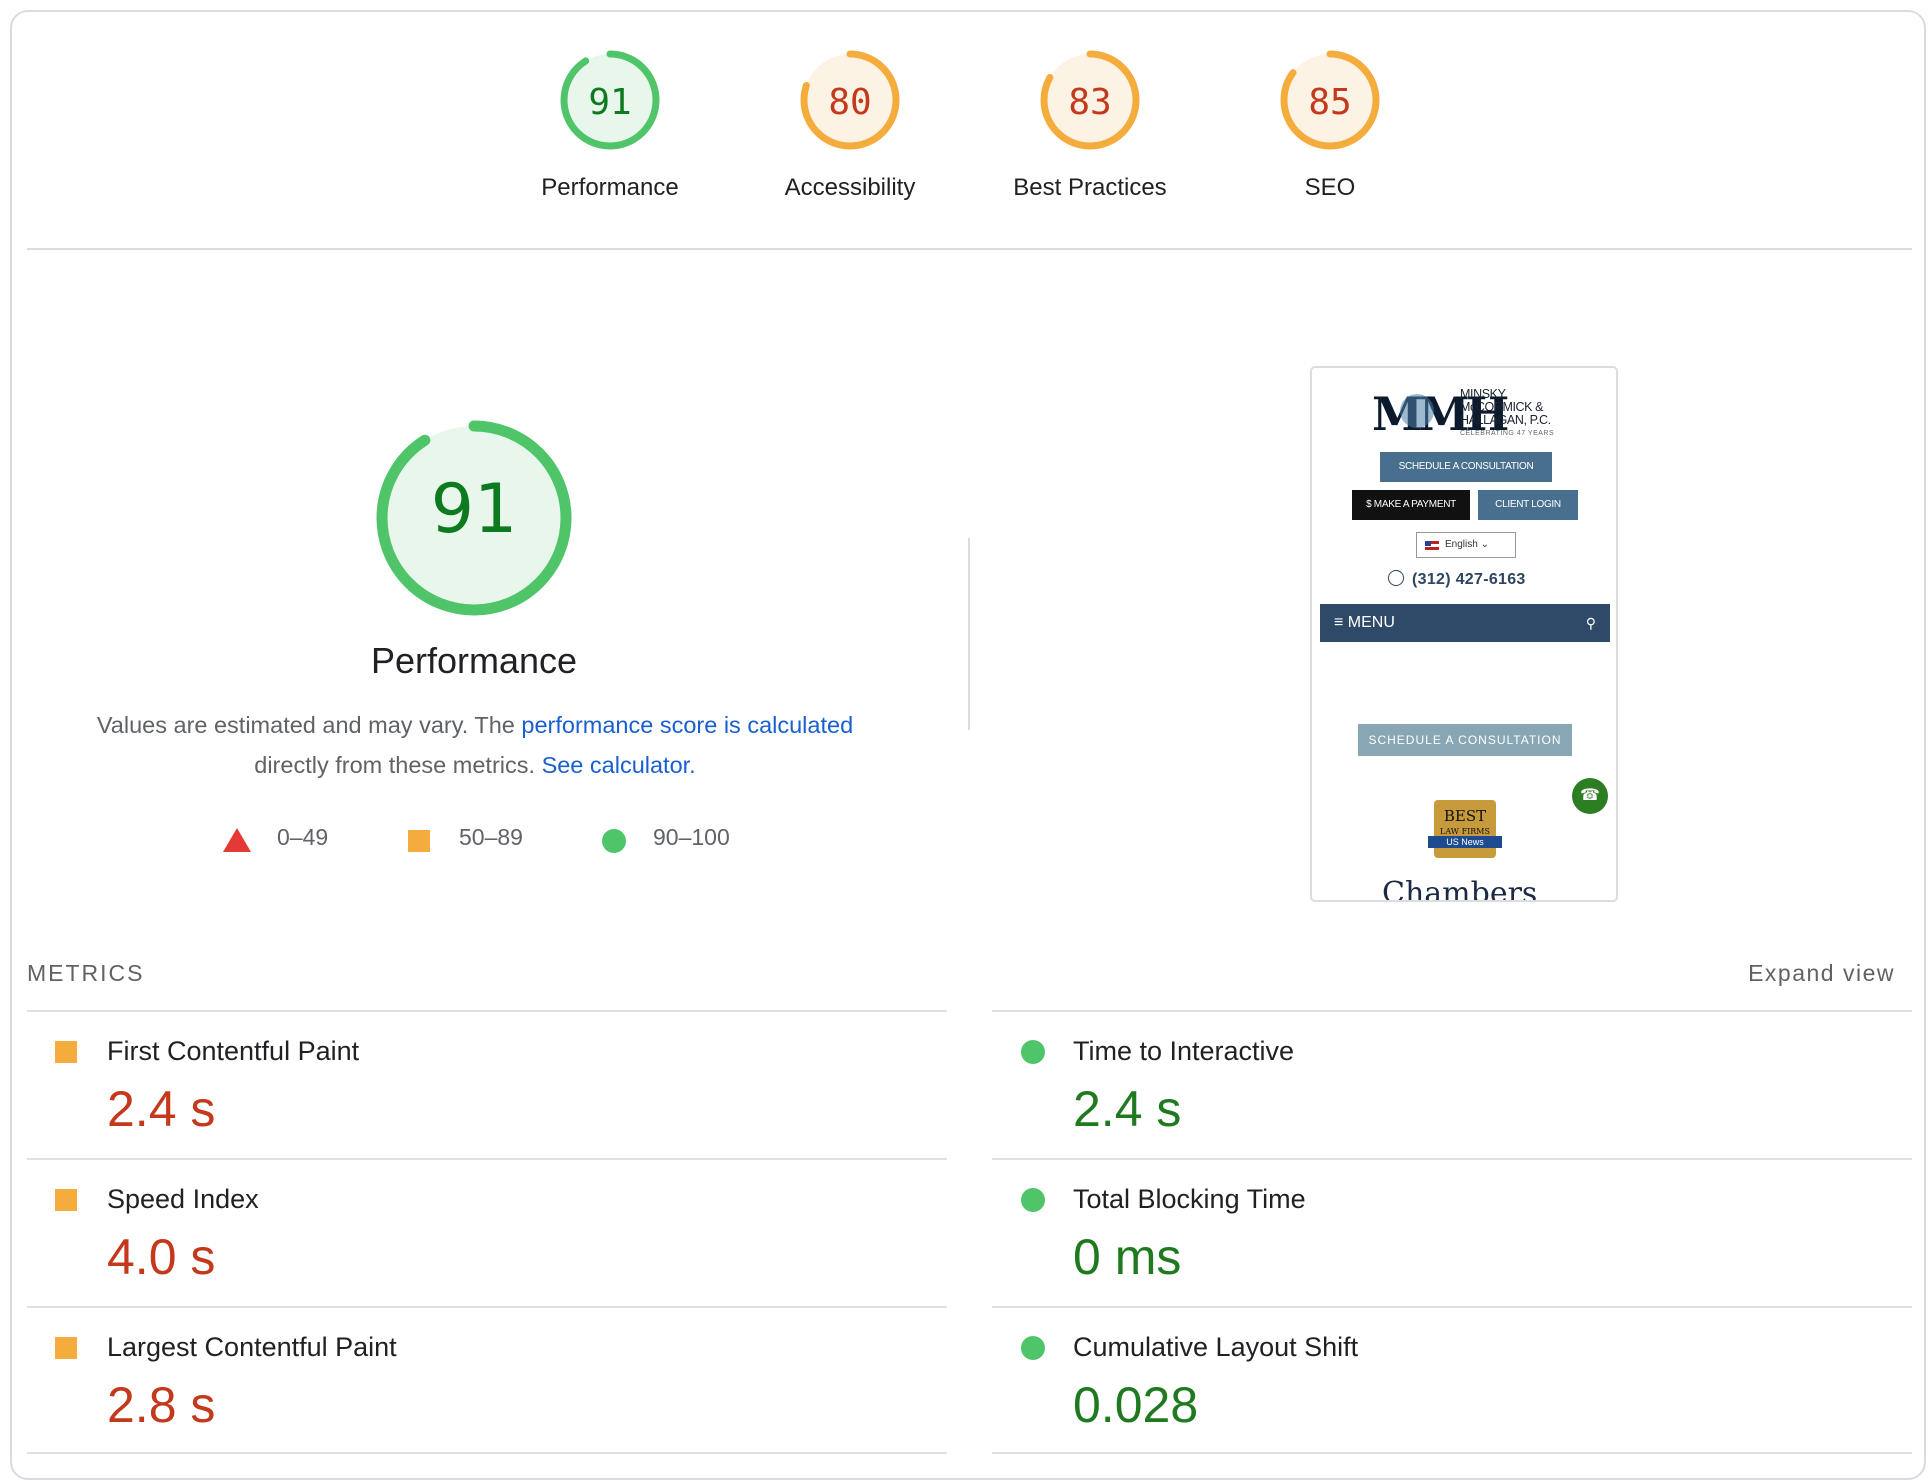 Image resolution: width=1930 pixels, height=1480 pixels. Describe the element at coordinates (969, 249) in the screenshot. I see `header-divider` at that location.